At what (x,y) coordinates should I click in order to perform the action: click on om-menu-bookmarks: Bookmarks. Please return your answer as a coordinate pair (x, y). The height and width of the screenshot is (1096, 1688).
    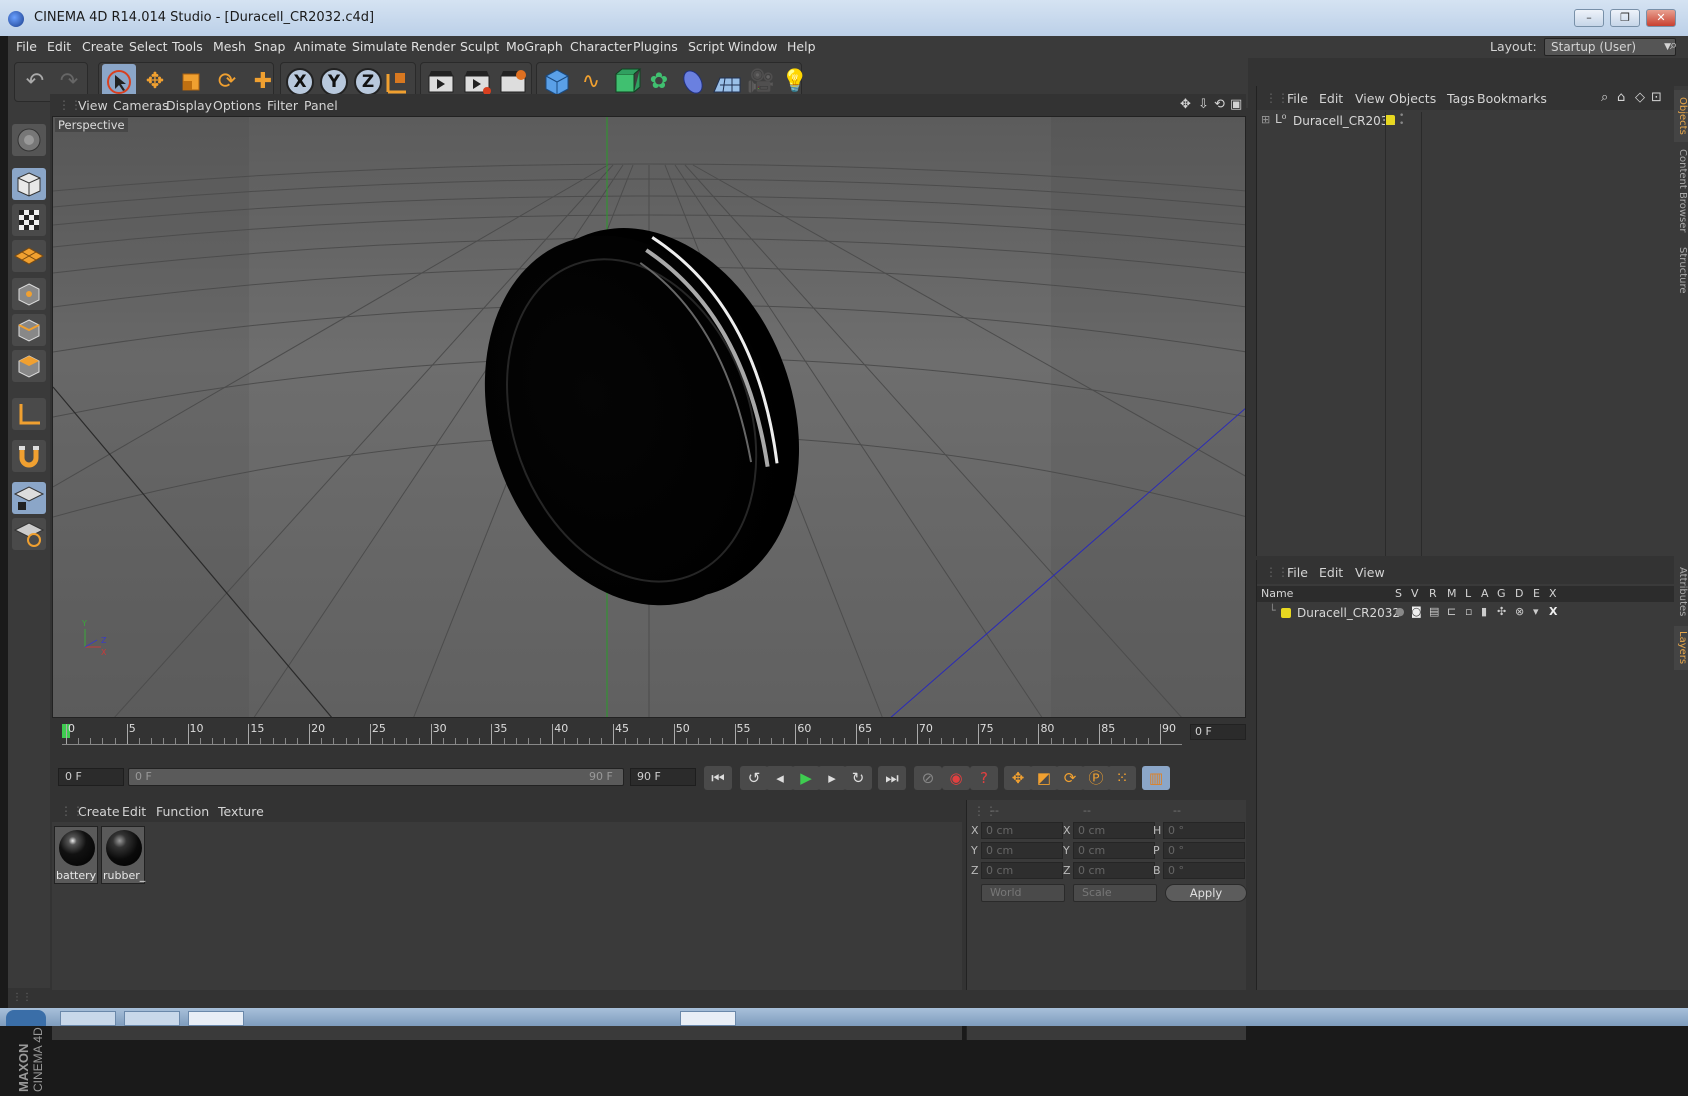
    Looking at the image, I should click on (1512, 98).